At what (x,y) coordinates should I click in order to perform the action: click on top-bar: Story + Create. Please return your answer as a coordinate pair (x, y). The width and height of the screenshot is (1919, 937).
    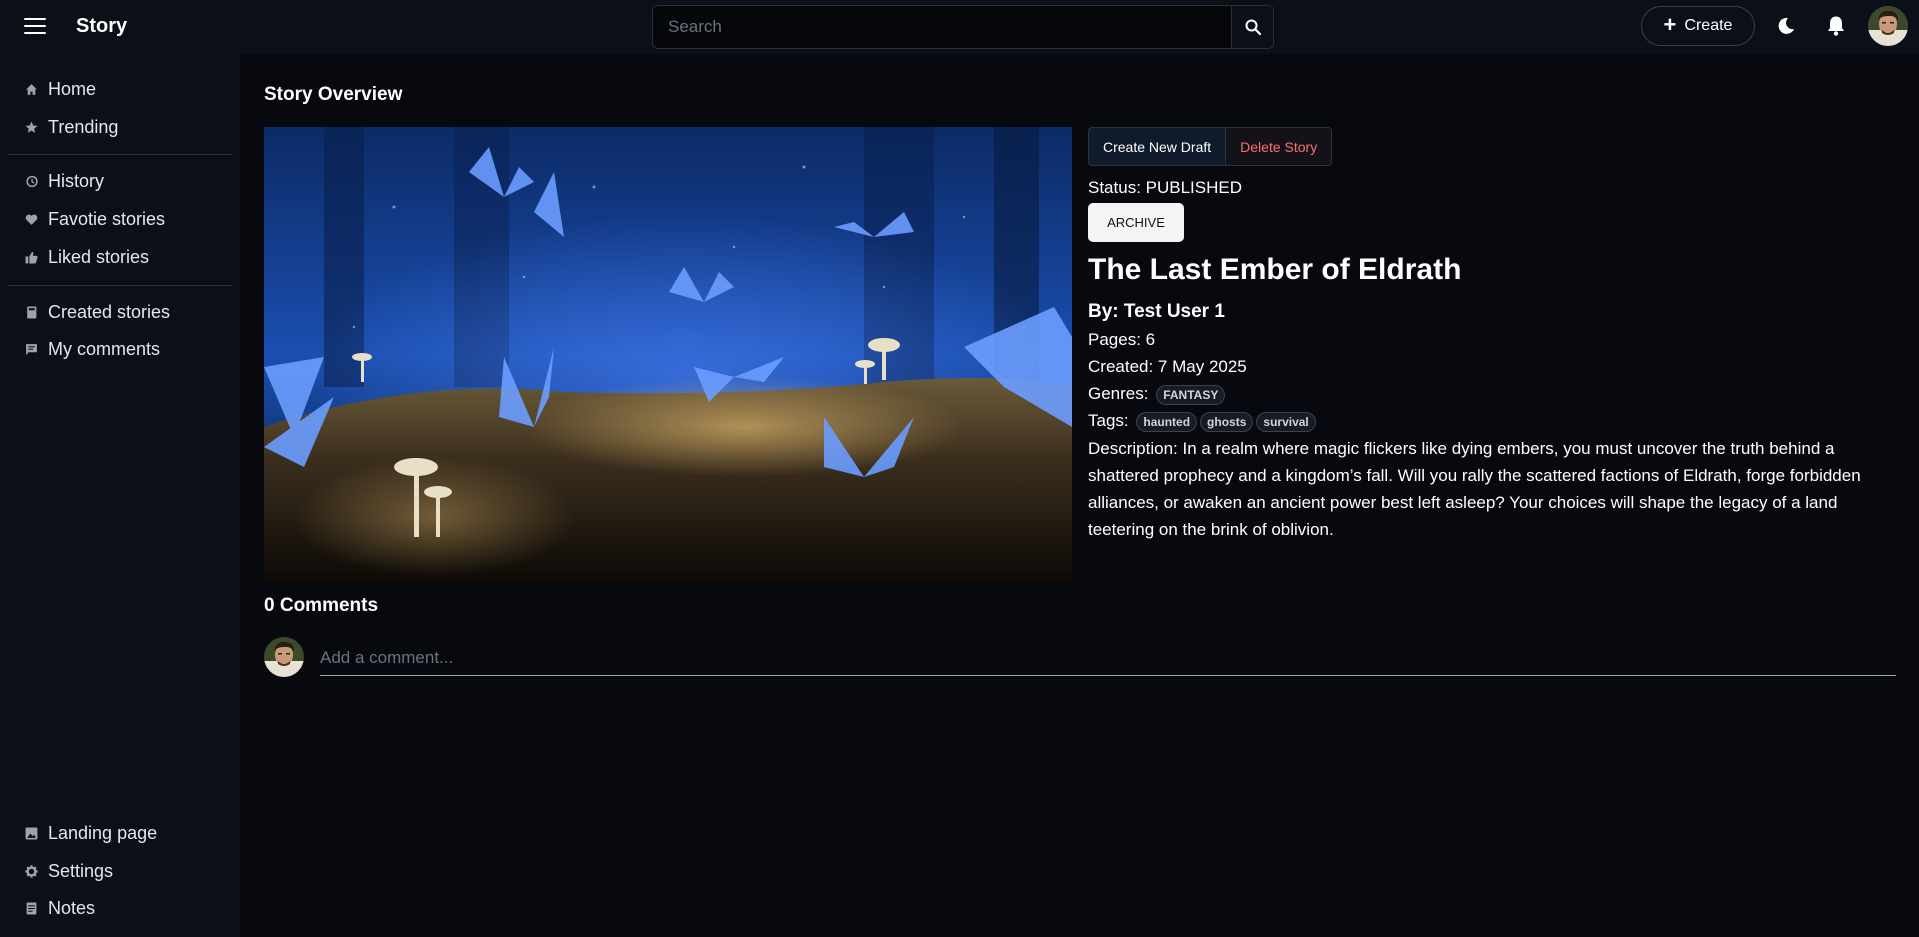
    Looking at the image, I should click on (959, 27).